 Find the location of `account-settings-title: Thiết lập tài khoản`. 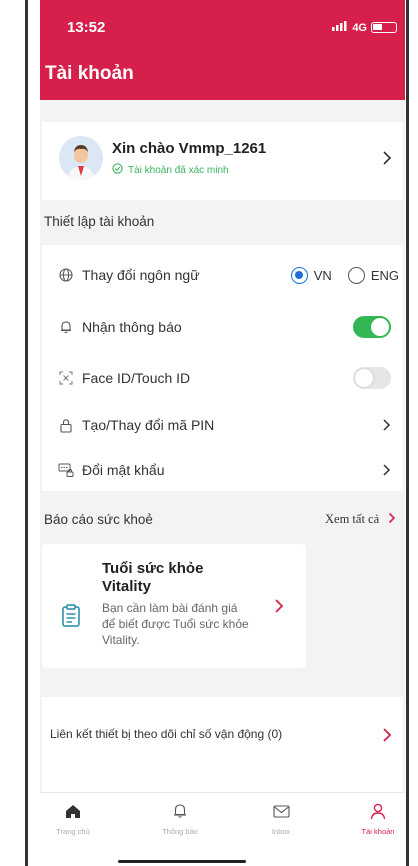

account-settings-title: Thiết lập tài khoản is located at coordinates (99, 221).